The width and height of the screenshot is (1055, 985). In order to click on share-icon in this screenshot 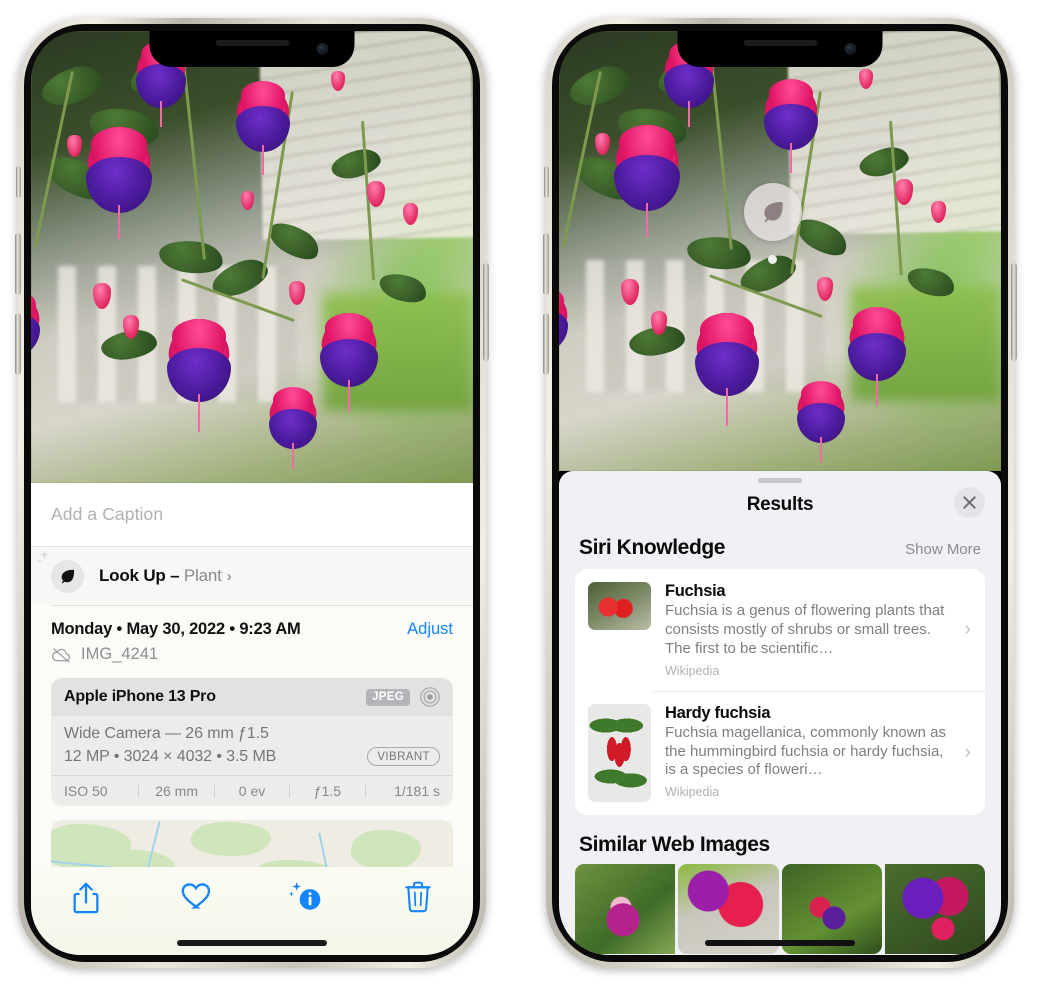, I will do `click(86, 898)`.